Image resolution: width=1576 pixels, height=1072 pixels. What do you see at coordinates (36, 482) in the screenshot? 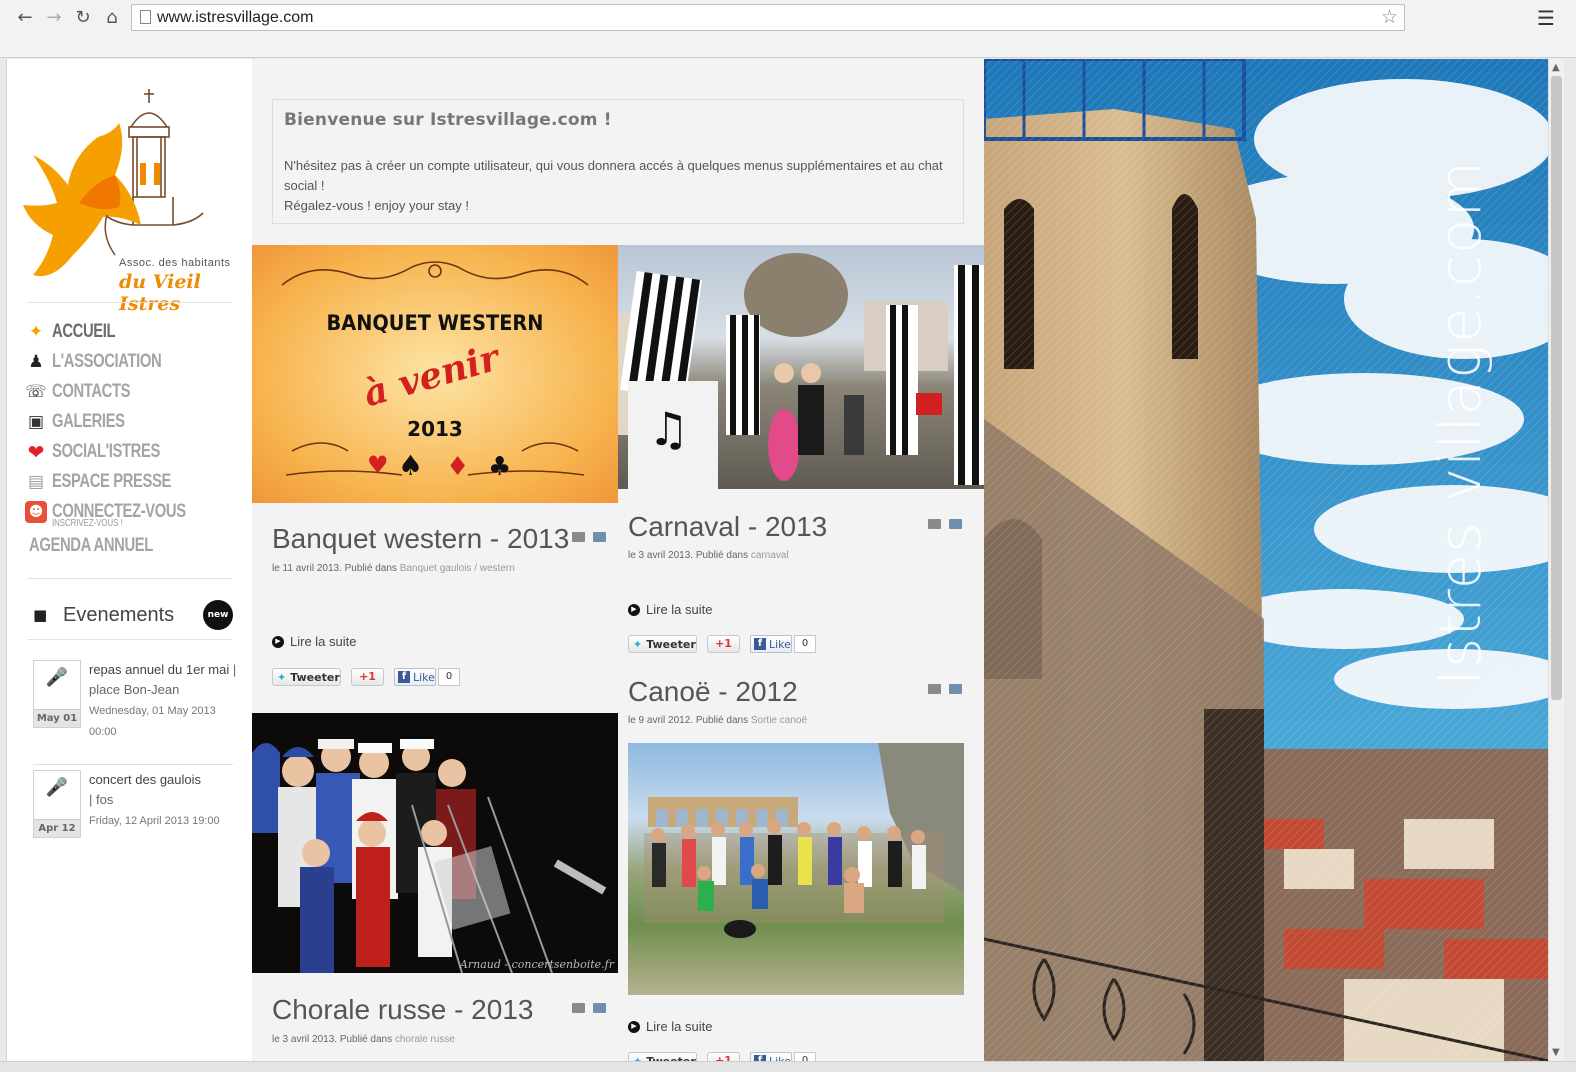
I see `newspaper-icon: ▤` at bounding box center [36, 482].